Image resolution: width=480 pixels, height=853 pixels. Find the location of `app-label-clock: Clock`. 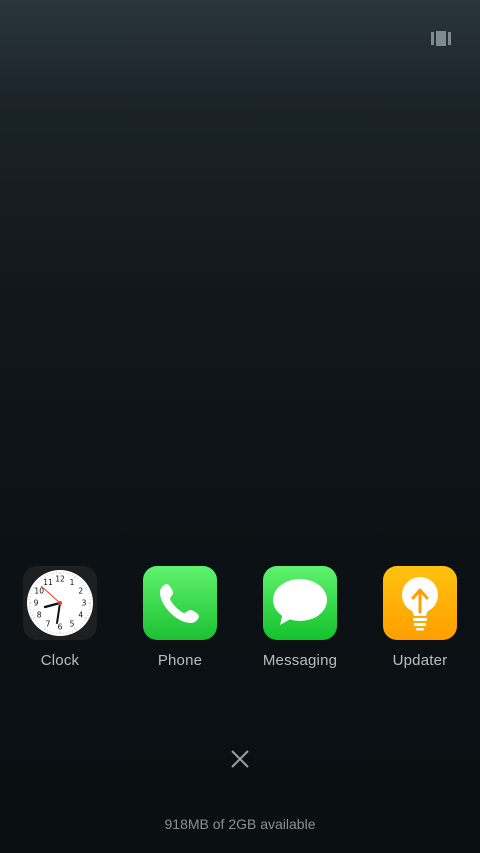

app-label-clock: Clock is located at coordinates (60, 660).